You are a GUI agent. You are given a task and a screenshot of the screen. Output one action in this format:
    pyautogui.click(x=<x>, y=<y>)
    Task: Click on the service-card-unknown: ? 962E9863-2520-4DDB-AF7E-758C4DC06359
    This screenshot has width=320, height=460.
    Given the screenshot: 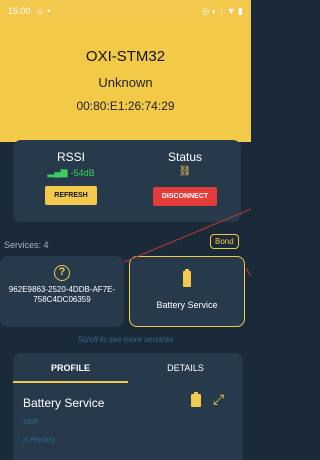 What is the action you would take?
    pyautogui.click(x=62, y=291)
    